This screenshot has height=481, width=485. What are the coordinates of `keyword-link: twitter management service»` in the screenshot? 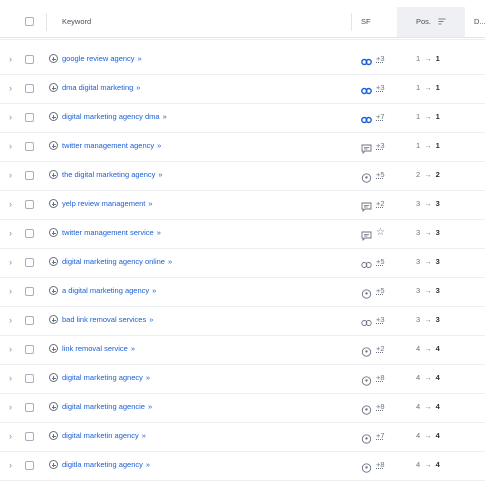 It's located at (111, 233).